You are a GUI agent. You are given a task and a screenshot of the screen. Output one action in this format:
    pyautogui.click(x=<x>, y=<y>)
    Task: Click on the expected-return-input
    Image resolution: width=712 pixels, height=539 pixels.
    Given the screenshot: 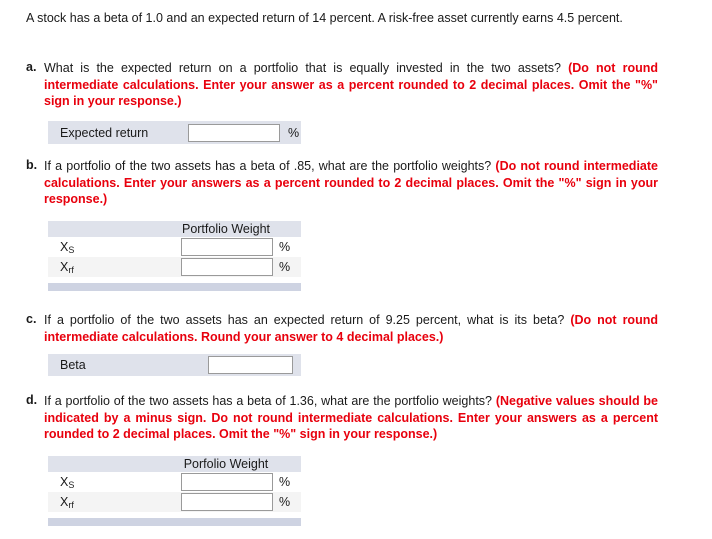 What is the action you would take?
    pyautogui.click(x=234, y=133)
    